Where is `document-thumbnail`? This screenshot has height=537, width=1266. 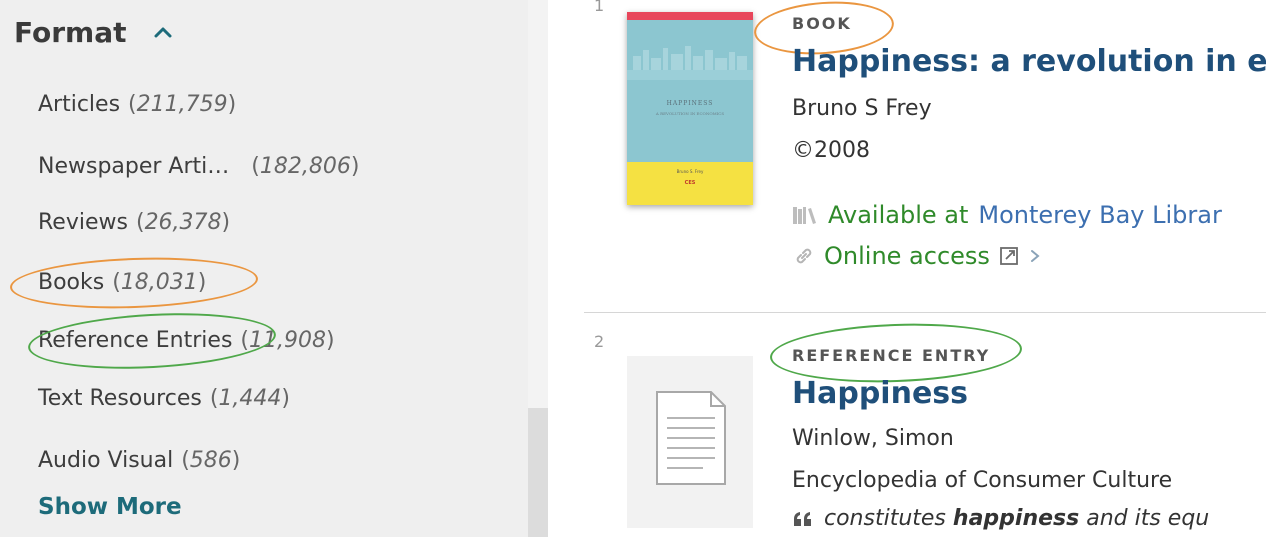 document-thumbnail is located at coordinates (690, 442).